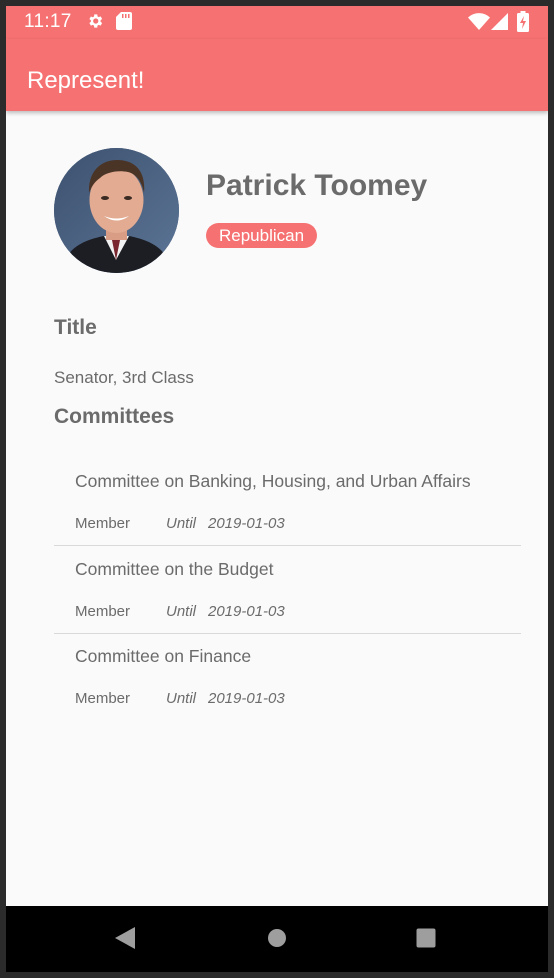 The height and width of the screenshot is (978, 554). What do you see at coordinates (125, 940) in the screenshot?
I see `back-icon` at bounding box center [125, 940].